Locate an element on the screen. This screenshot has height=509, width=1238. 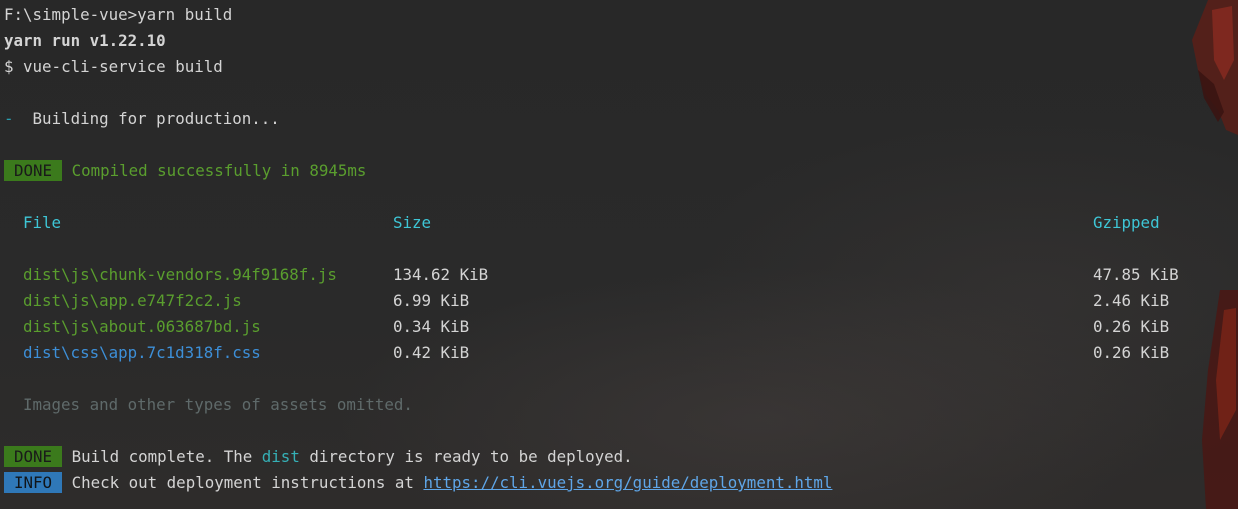
build-complete-text-end: directory is ready to be deployed. is located at coordinates (466, 456).